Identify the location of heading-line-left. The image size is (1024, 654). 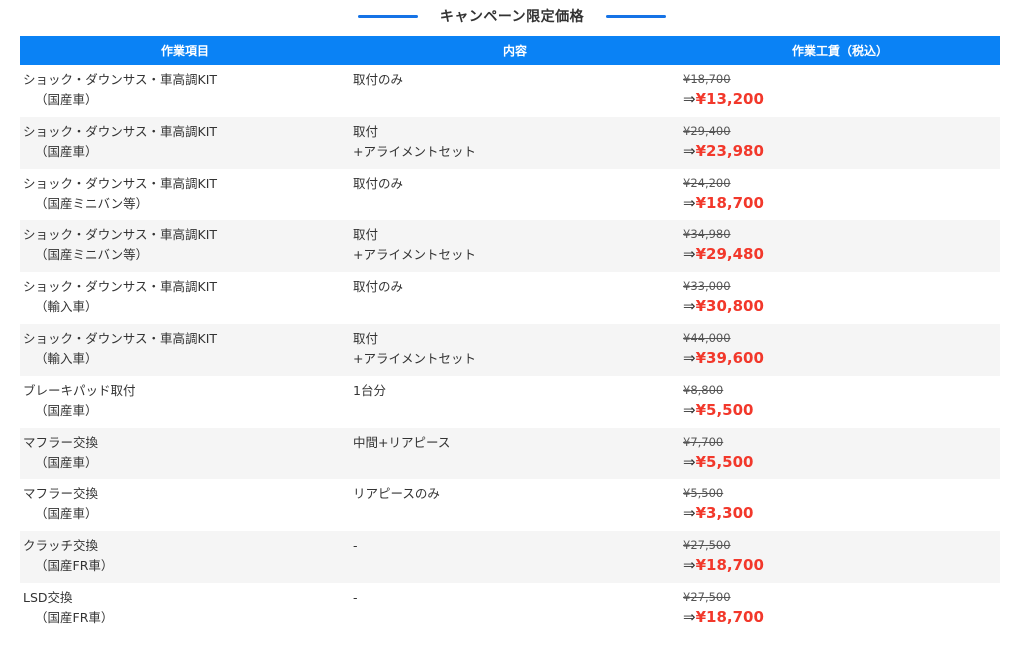
(387, 16).